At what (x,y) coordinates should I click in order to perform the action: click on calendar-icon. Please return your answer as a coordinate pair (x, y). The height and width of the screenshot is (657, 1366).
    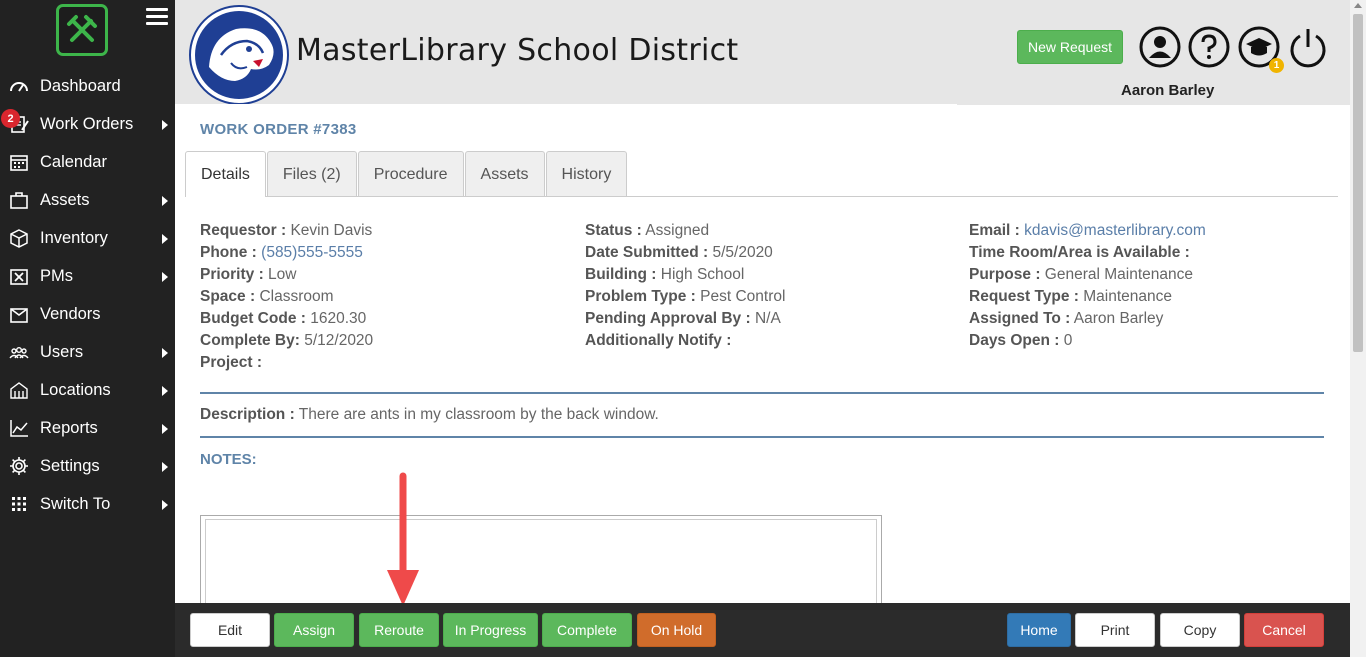
    Looking at the image, I should click on (19, 162).